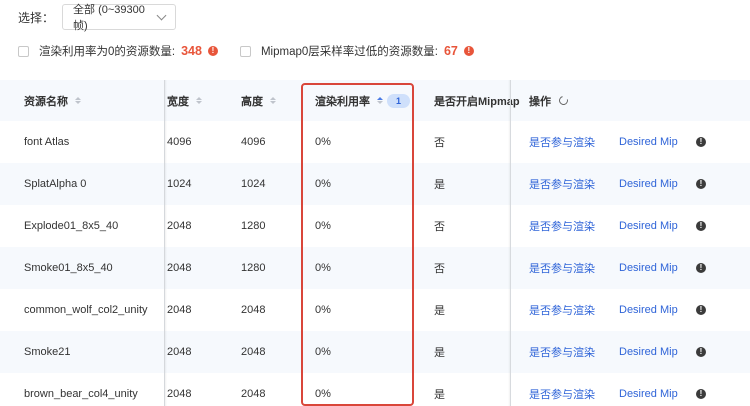 Image resolution: width=750 pixels, height=406 pixels. I want to click on col-header-mipmap-label: 是否开启Mipmap, so click(477, 101).